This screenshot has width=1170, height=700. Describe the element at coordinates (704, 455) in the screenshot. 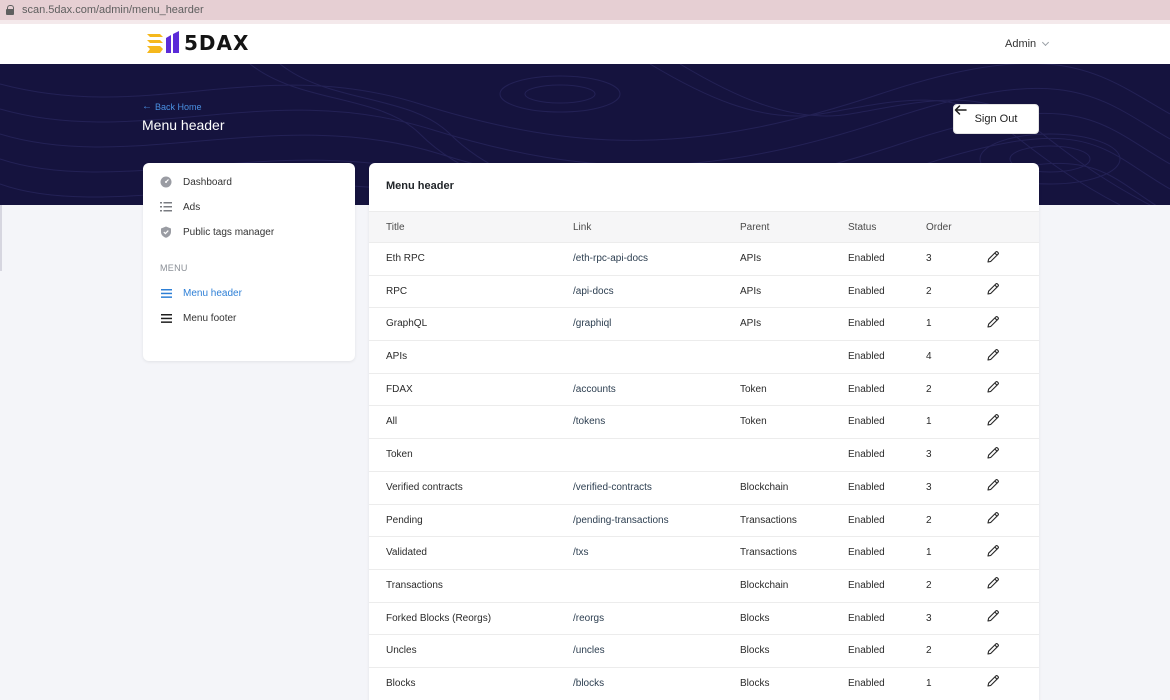

I see `table-row: Token Enabled 3` at that location.